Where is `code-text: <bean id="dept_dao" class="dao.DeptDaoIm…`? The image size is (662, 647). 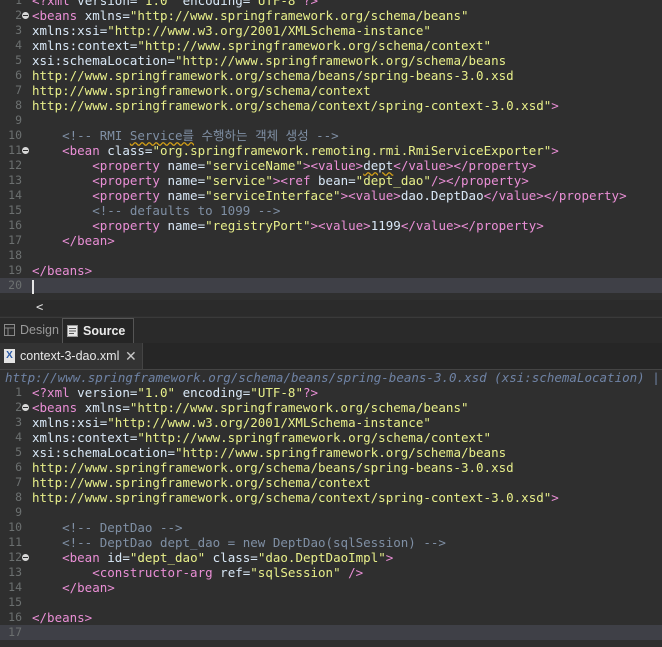
code-text: <bean id="dept_dao" class="dao.DeptDaoIm… is located at coordinates (228, 557).